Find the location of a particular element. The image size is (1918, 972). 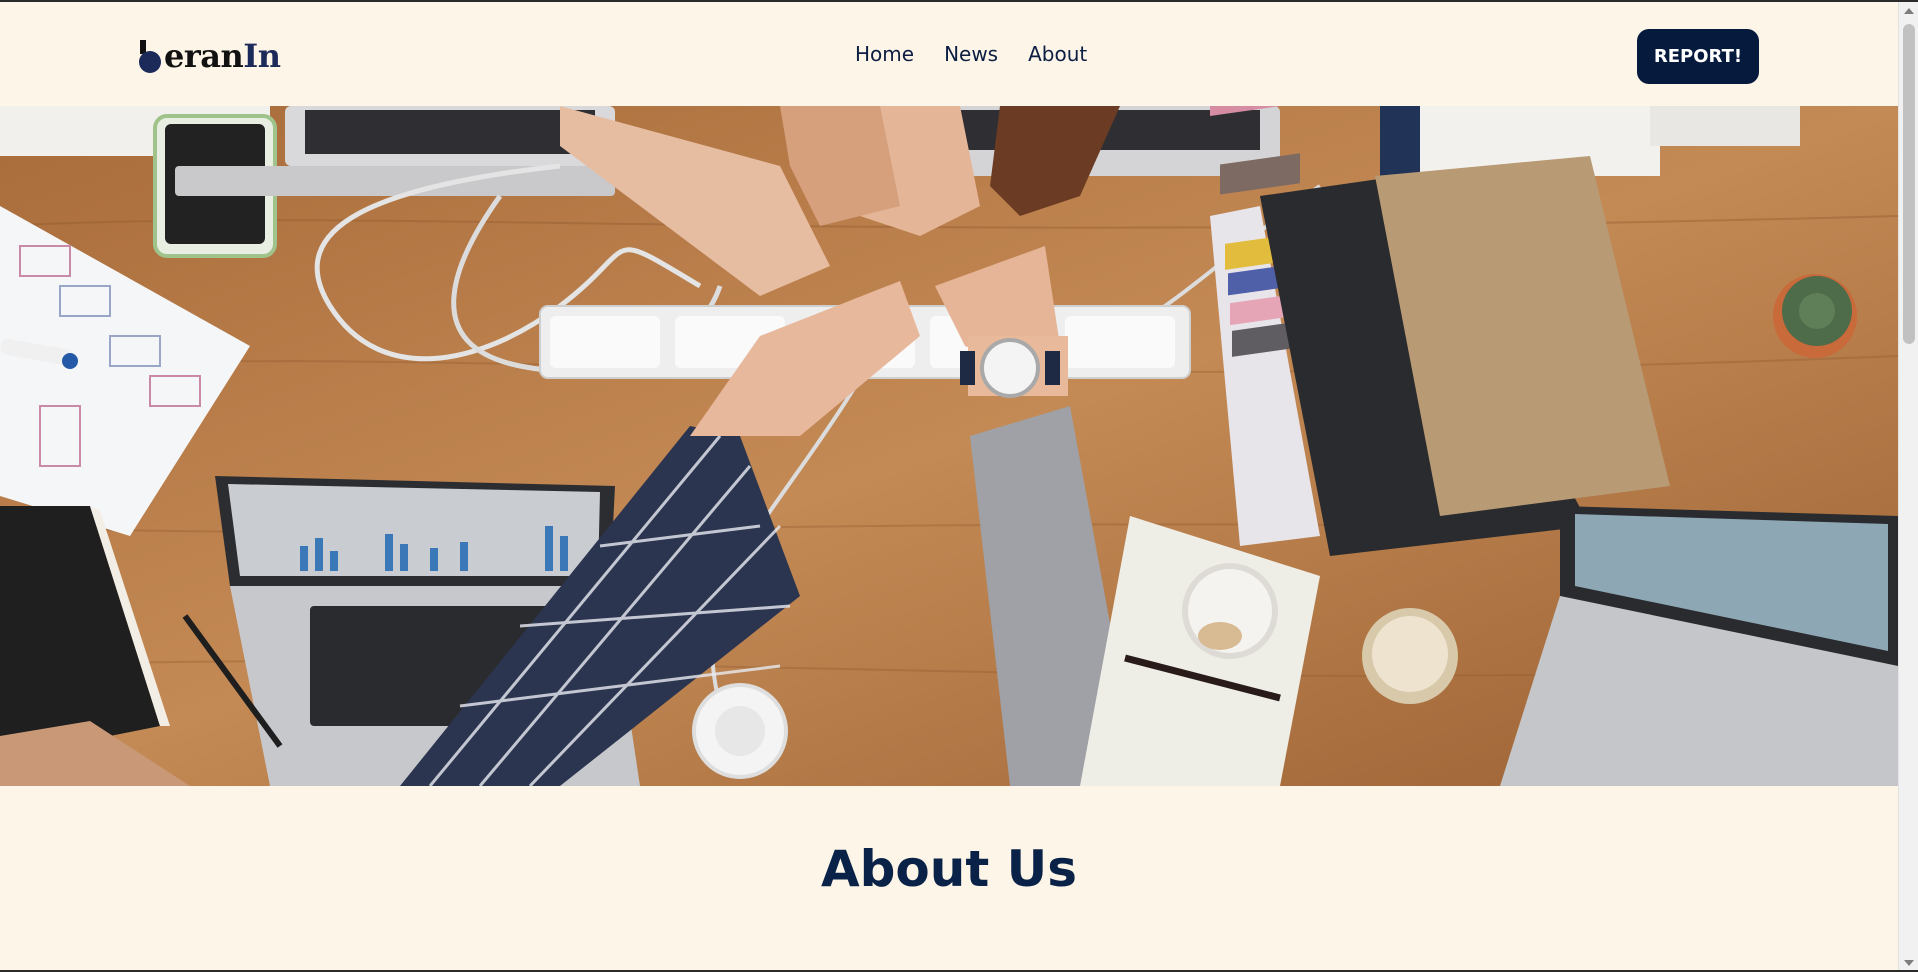

logo-text-part1: eran is located at coordinates (204, 56).